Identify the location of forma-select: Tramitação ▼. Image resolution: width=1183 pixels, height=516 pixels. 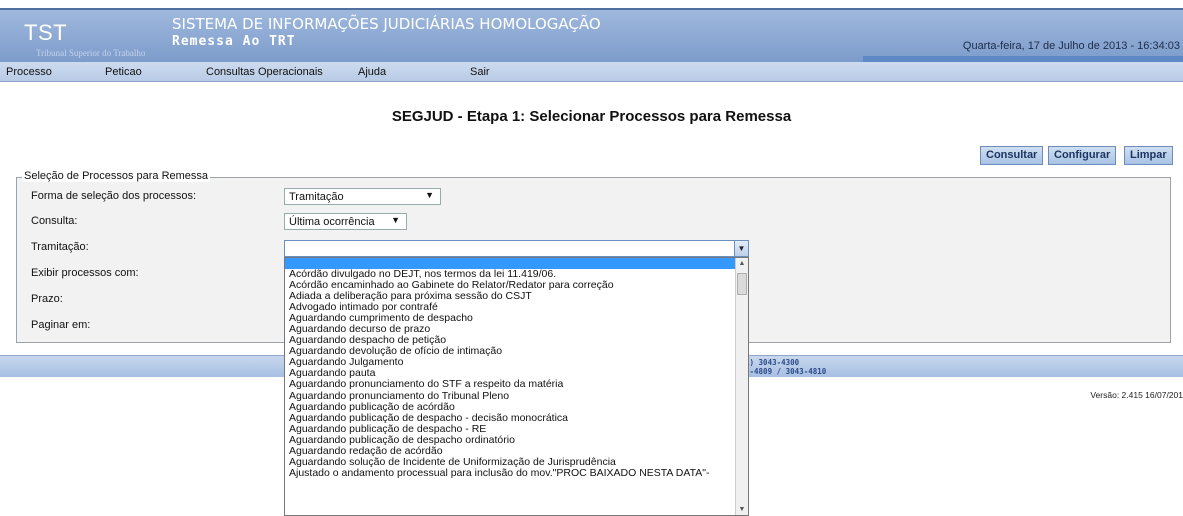
(362, 196).